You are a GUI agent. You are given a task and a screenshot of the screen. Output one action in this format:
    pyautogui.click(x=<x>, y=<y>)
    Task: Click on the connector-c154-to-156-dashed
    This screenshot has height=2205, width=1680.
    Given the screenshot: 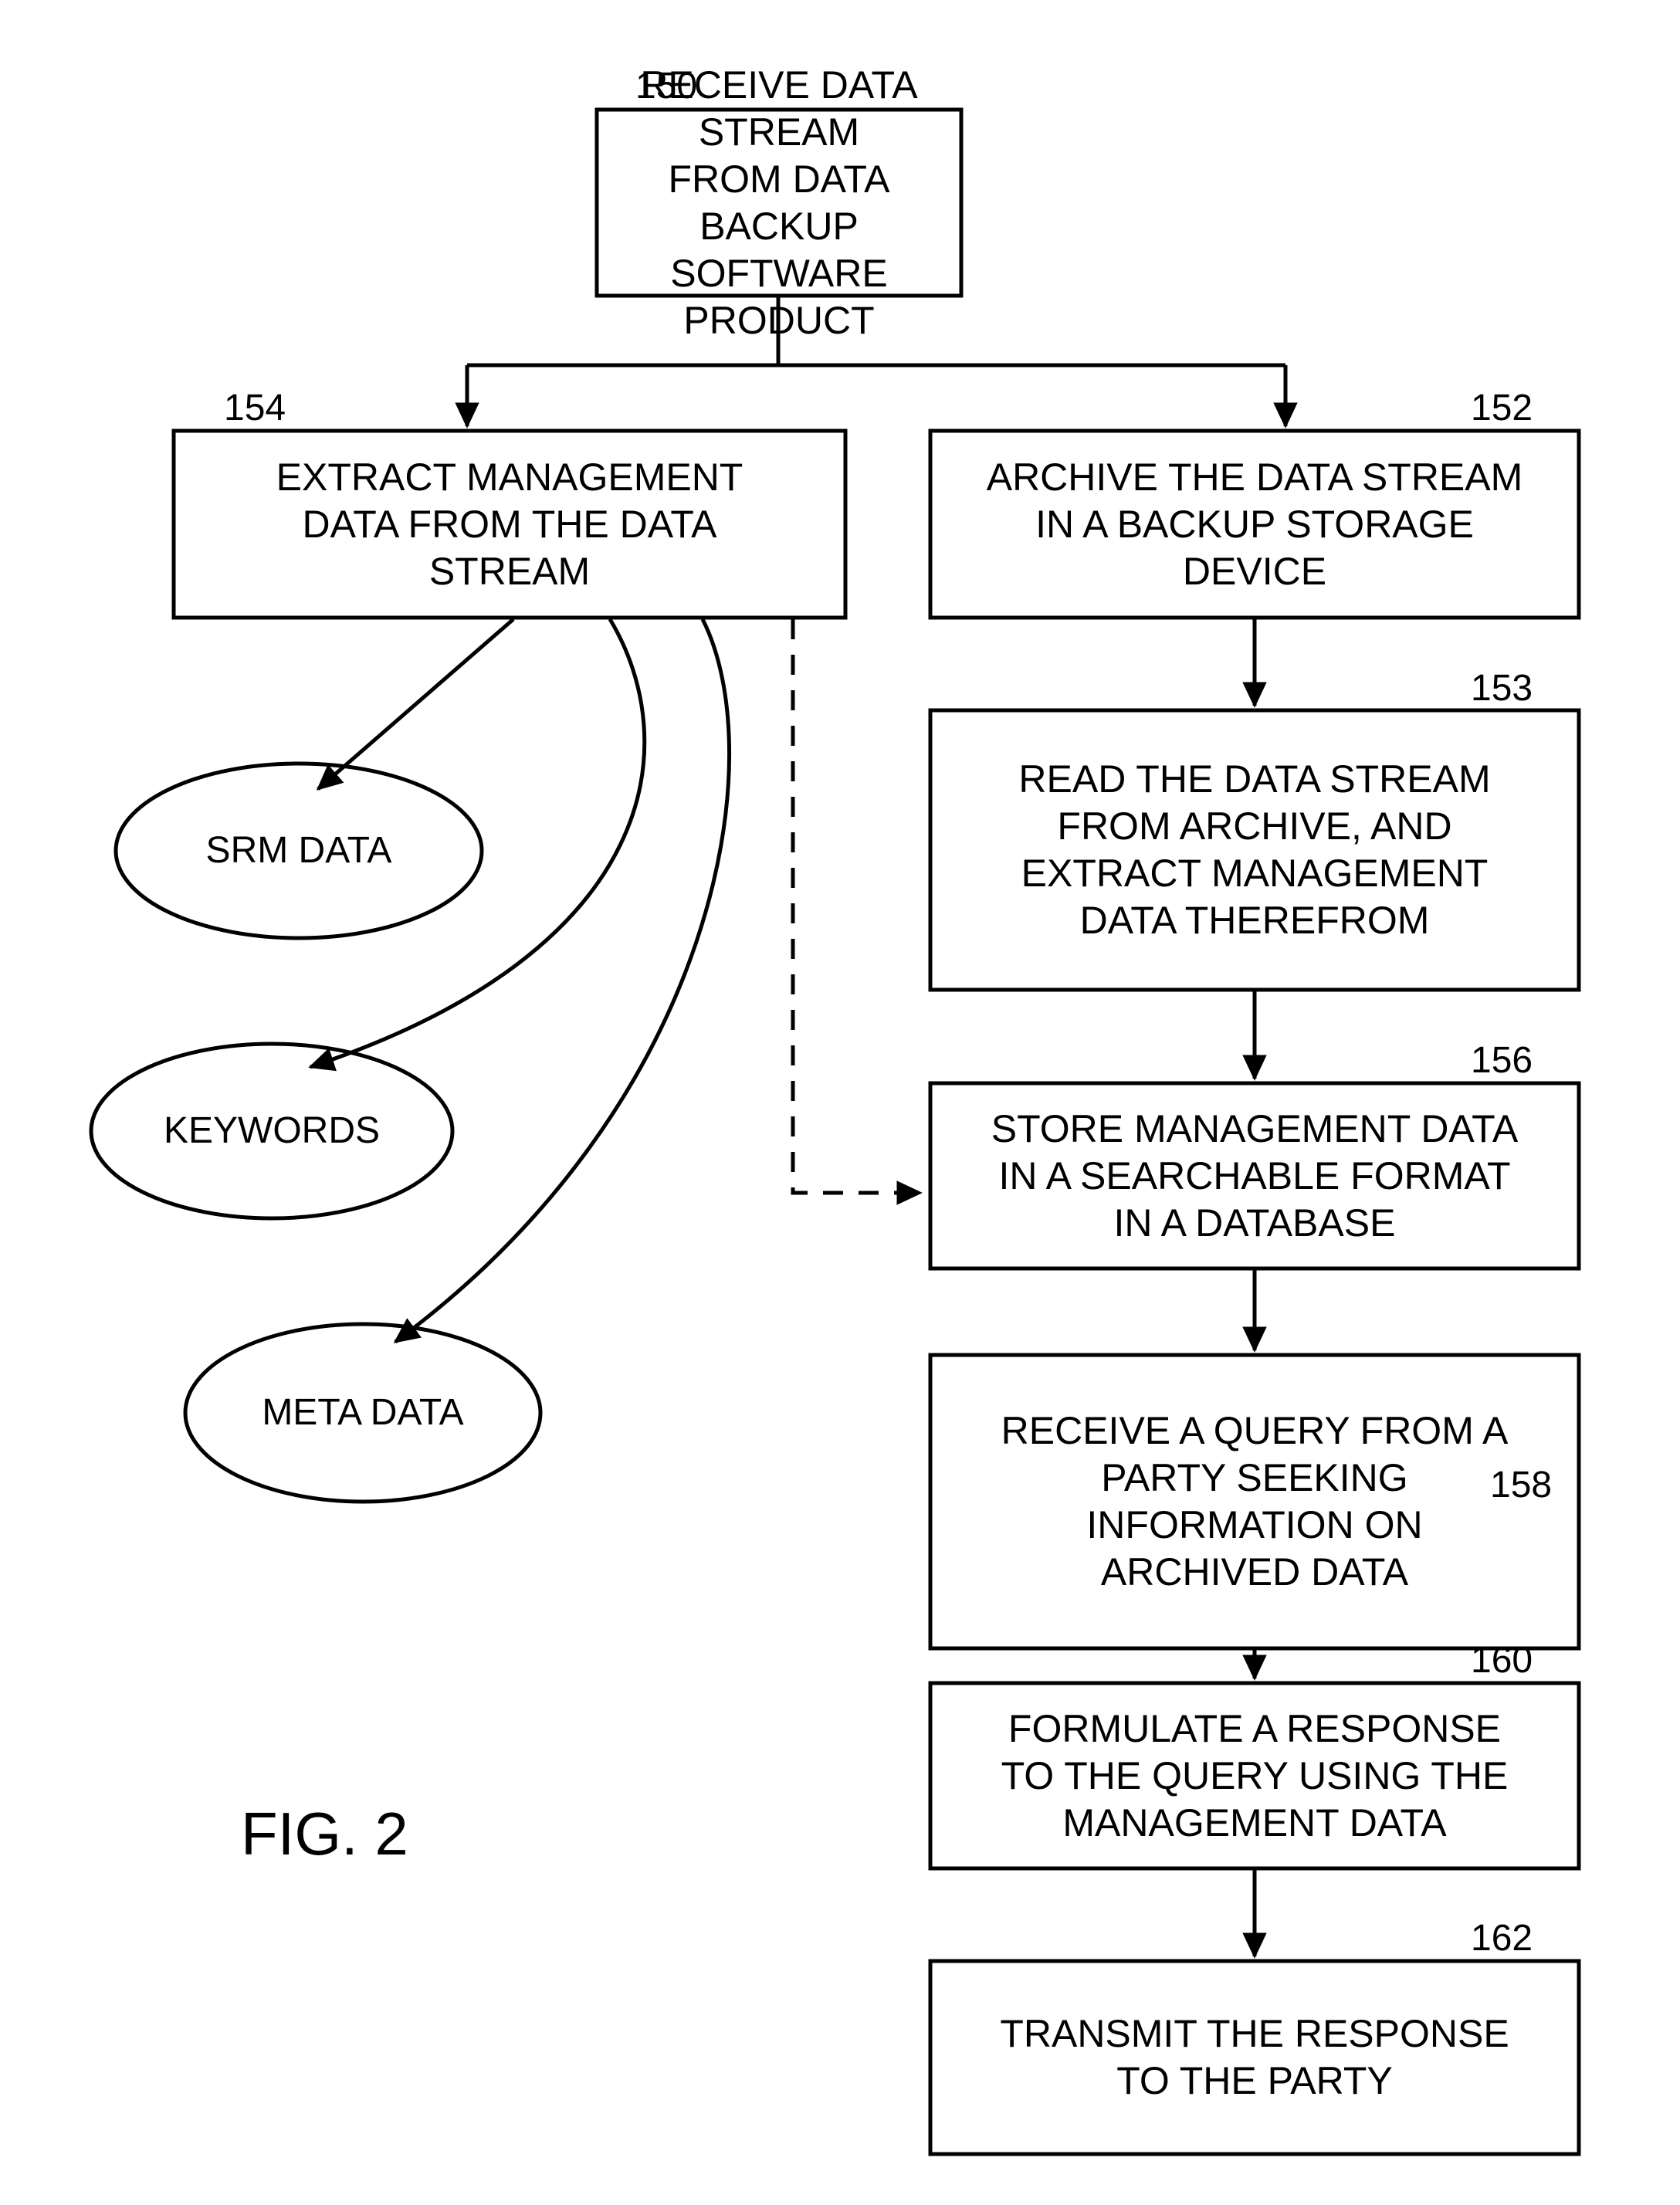 What is the action you would take?
    pyautogui.click(x=857, y=912)
    